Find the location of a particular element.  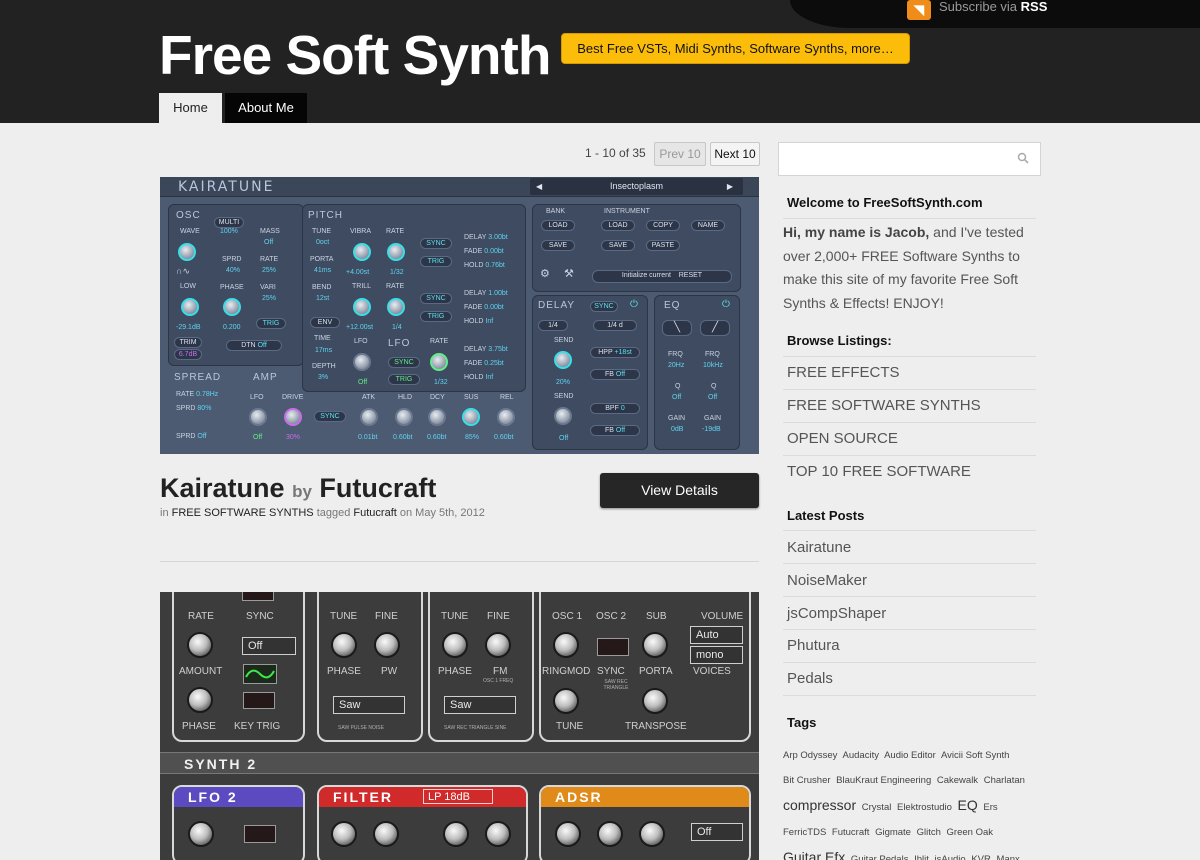

amp-lfo-knob is located at coordinates (258, 417).